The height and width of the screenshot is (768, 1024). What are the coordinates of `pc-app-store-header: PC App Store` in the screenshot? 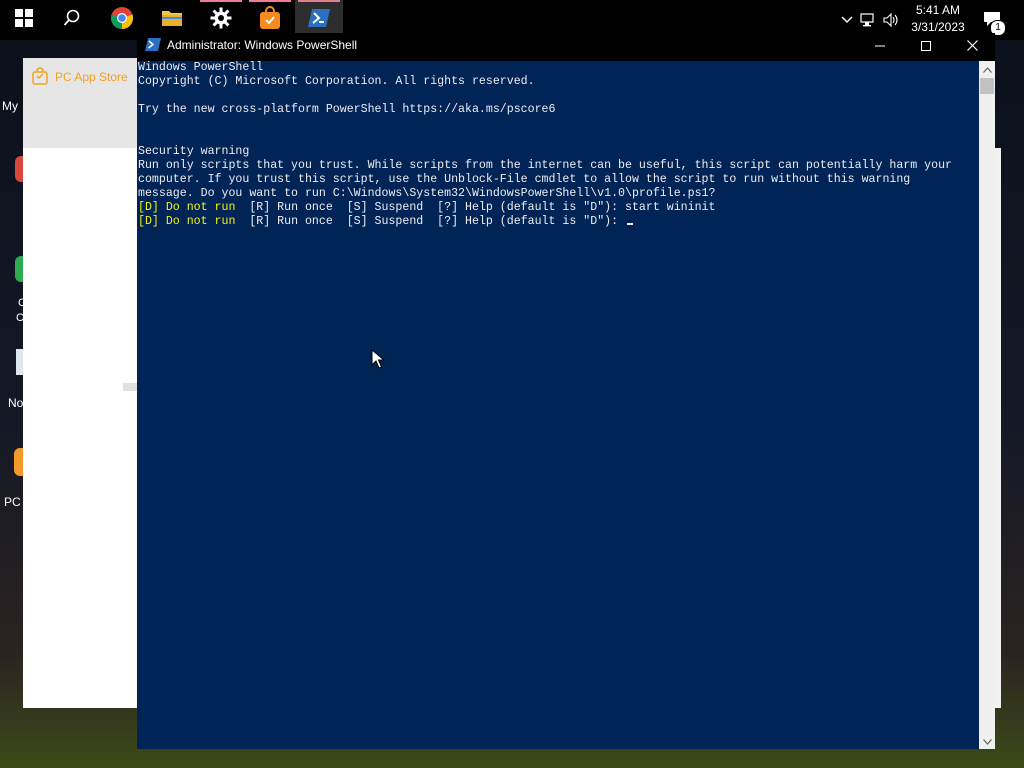 It's located at (80, 103).